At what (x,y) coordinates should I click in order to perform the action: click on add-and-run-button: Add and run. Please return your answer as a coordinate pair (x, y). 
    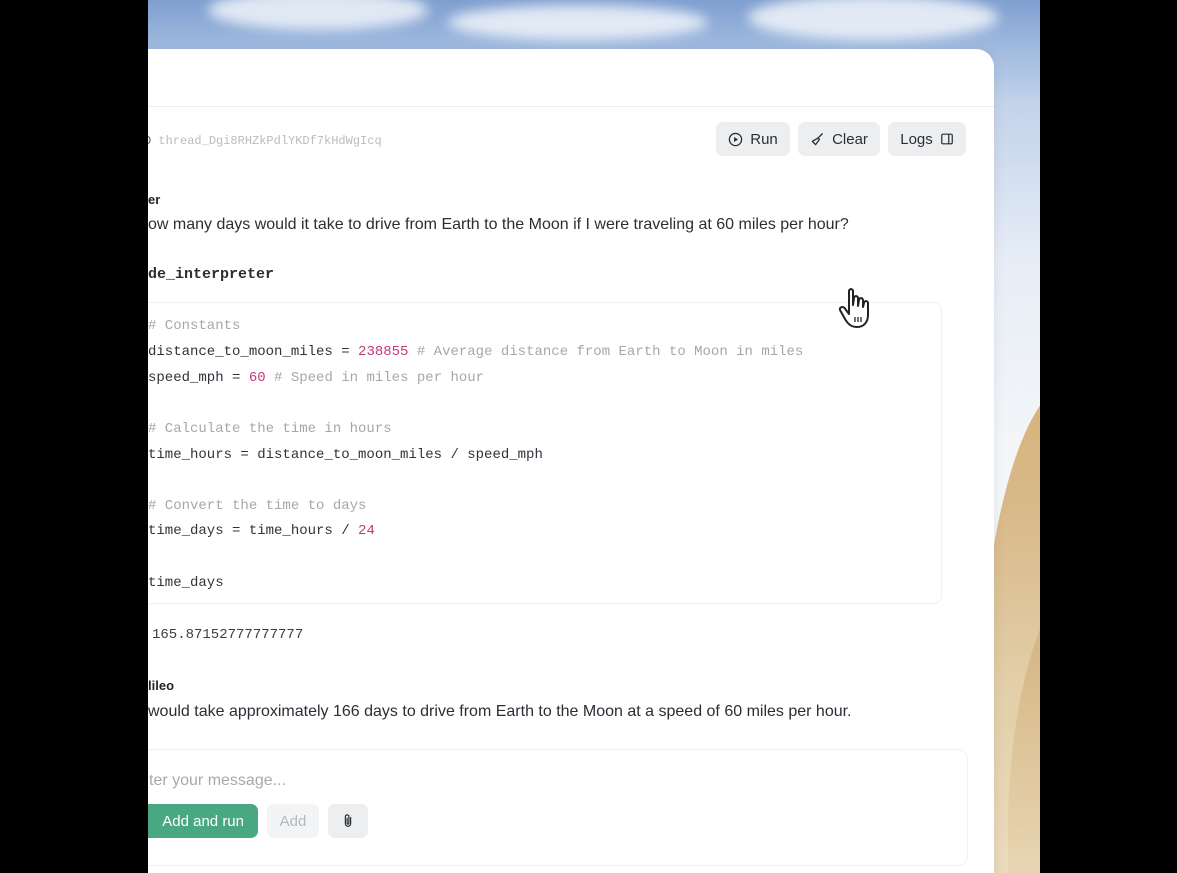
    Looking at the image, I should click on (203, 821).